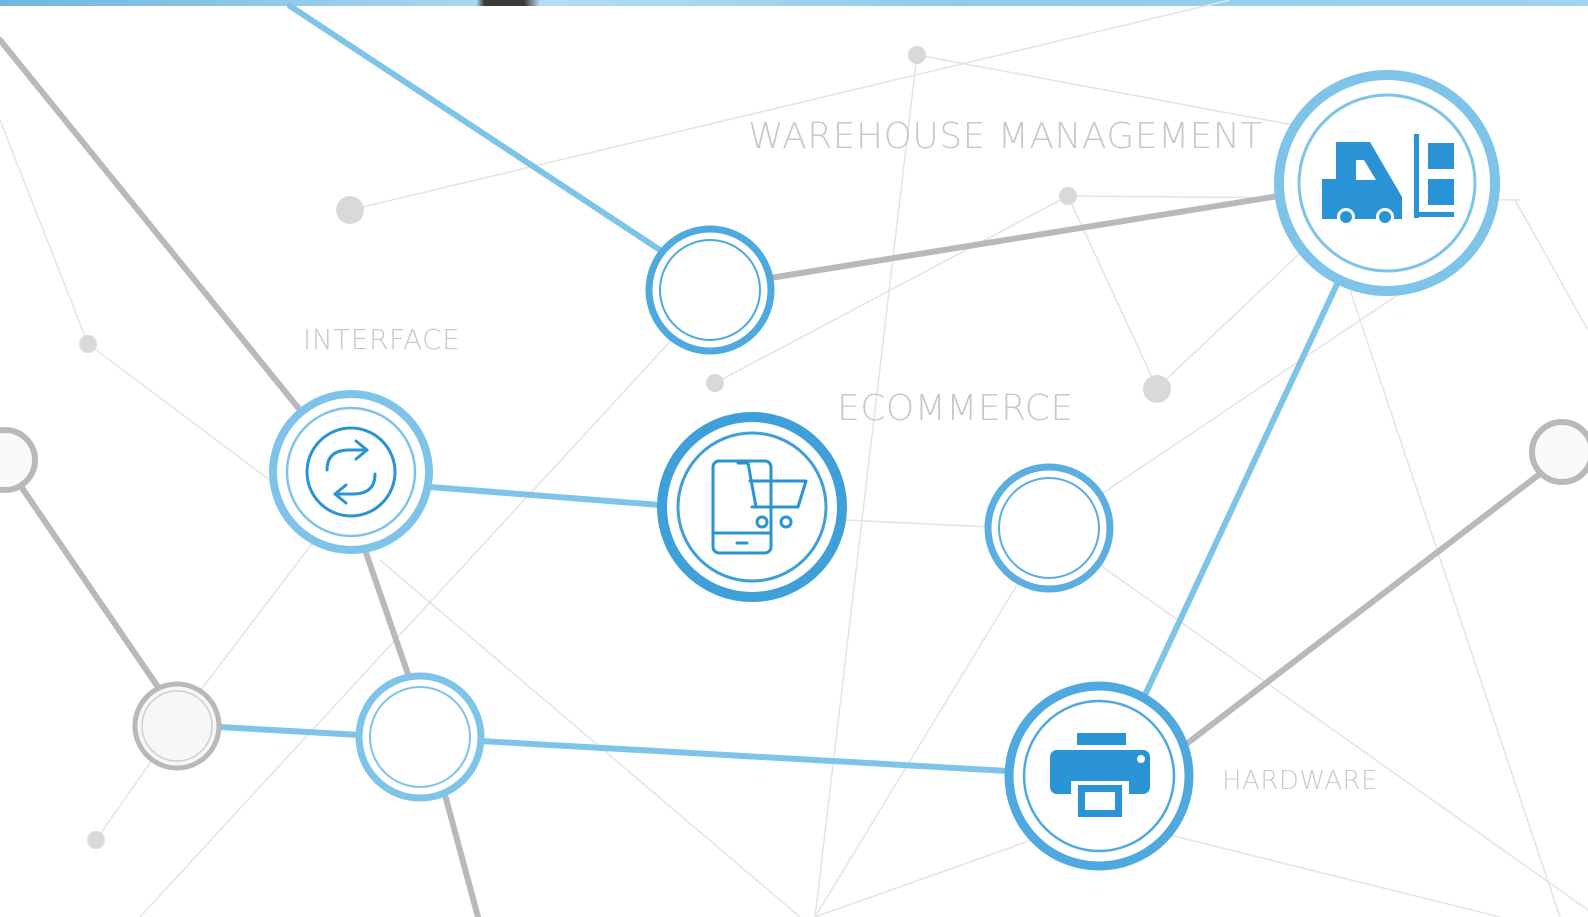  Describe the element at coordinates (1558, 452) in the screenshot. I see `node-right-edge` at that location.